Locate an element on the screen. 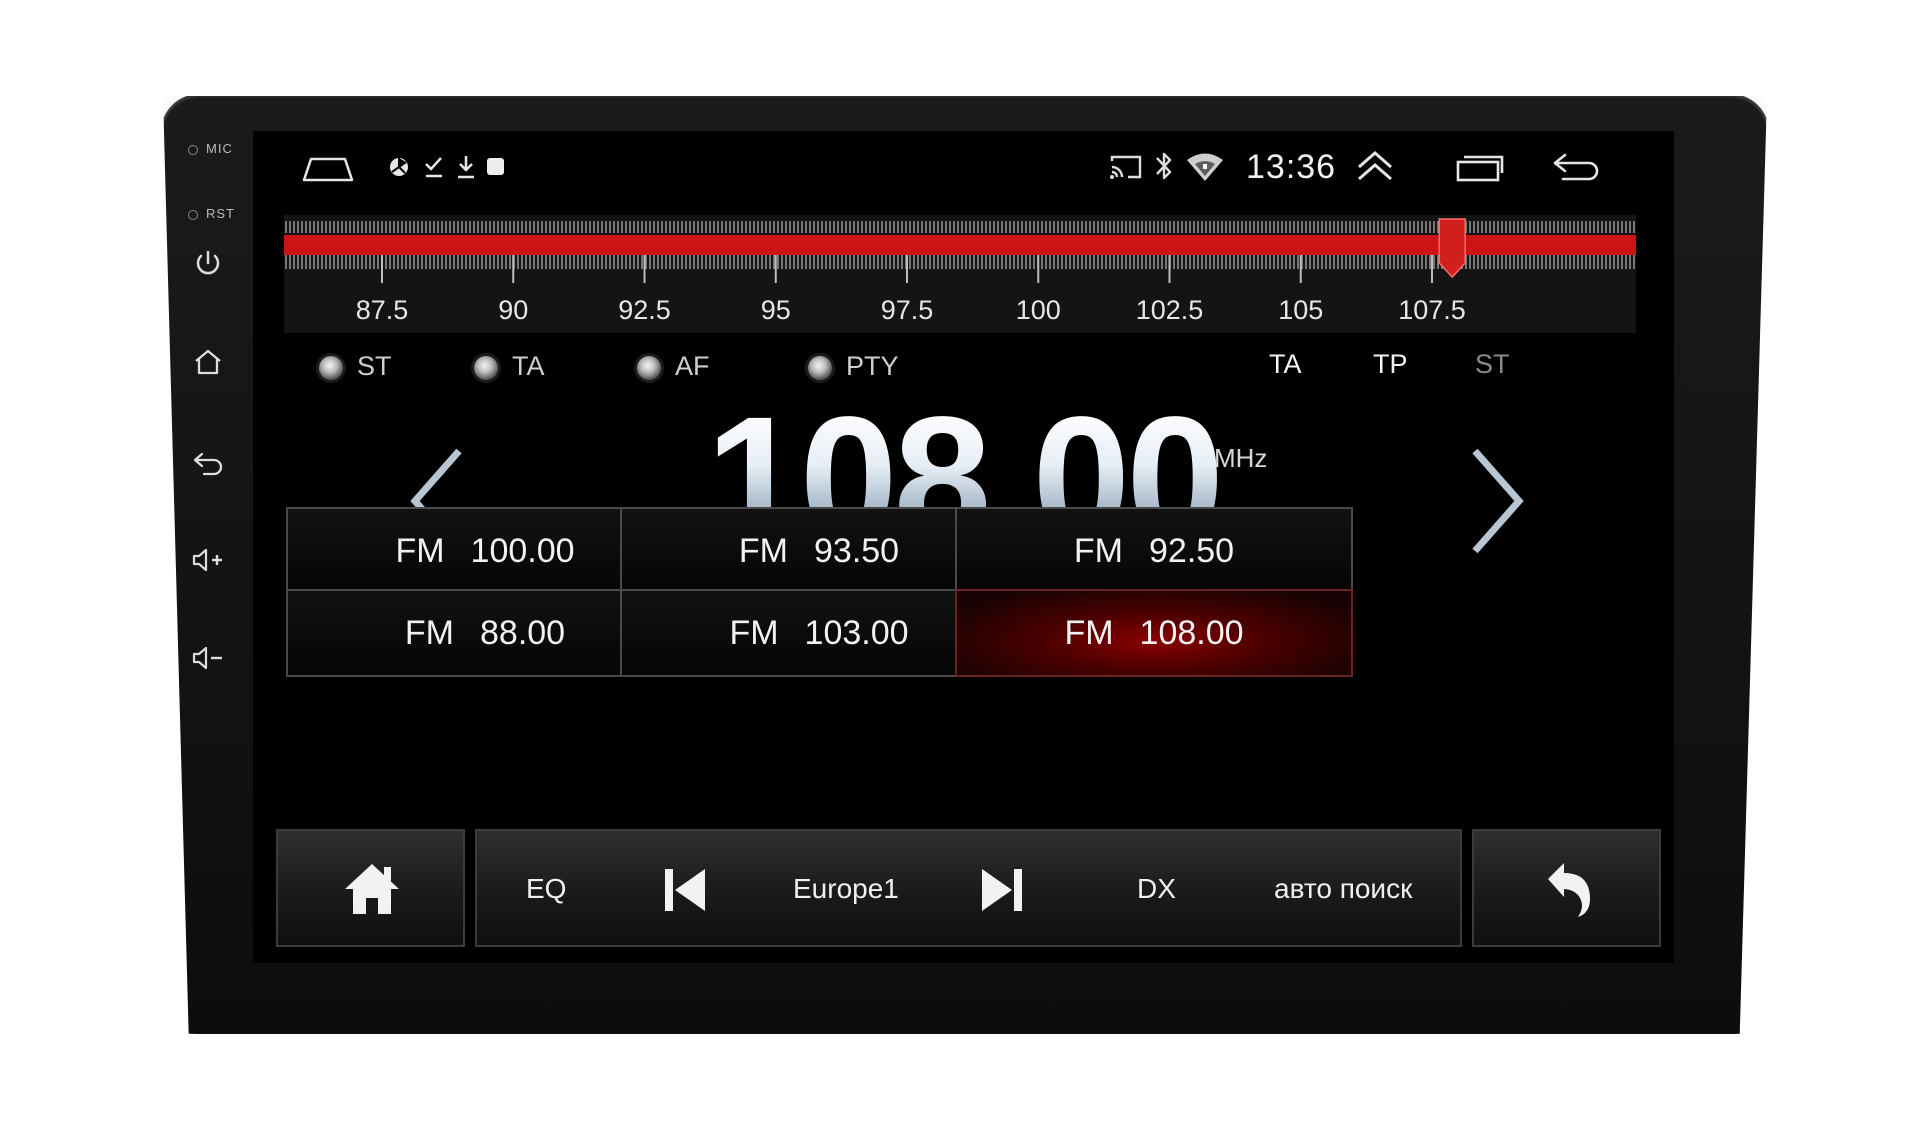 The height and width of the screenshot is (1128, 1920). flag-st: ST is located at coordinates (355, 366).